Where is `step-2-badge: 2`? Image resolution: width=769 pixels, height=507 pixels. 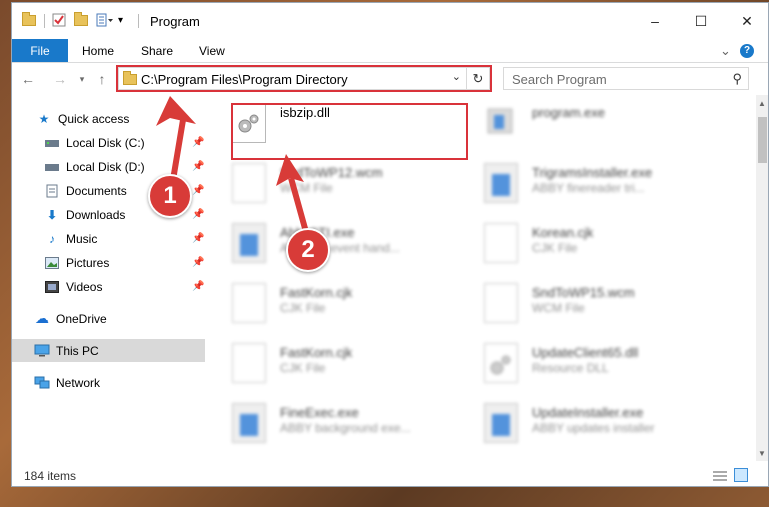 step-2-badge: 2 is located at coordinates (308, 250).